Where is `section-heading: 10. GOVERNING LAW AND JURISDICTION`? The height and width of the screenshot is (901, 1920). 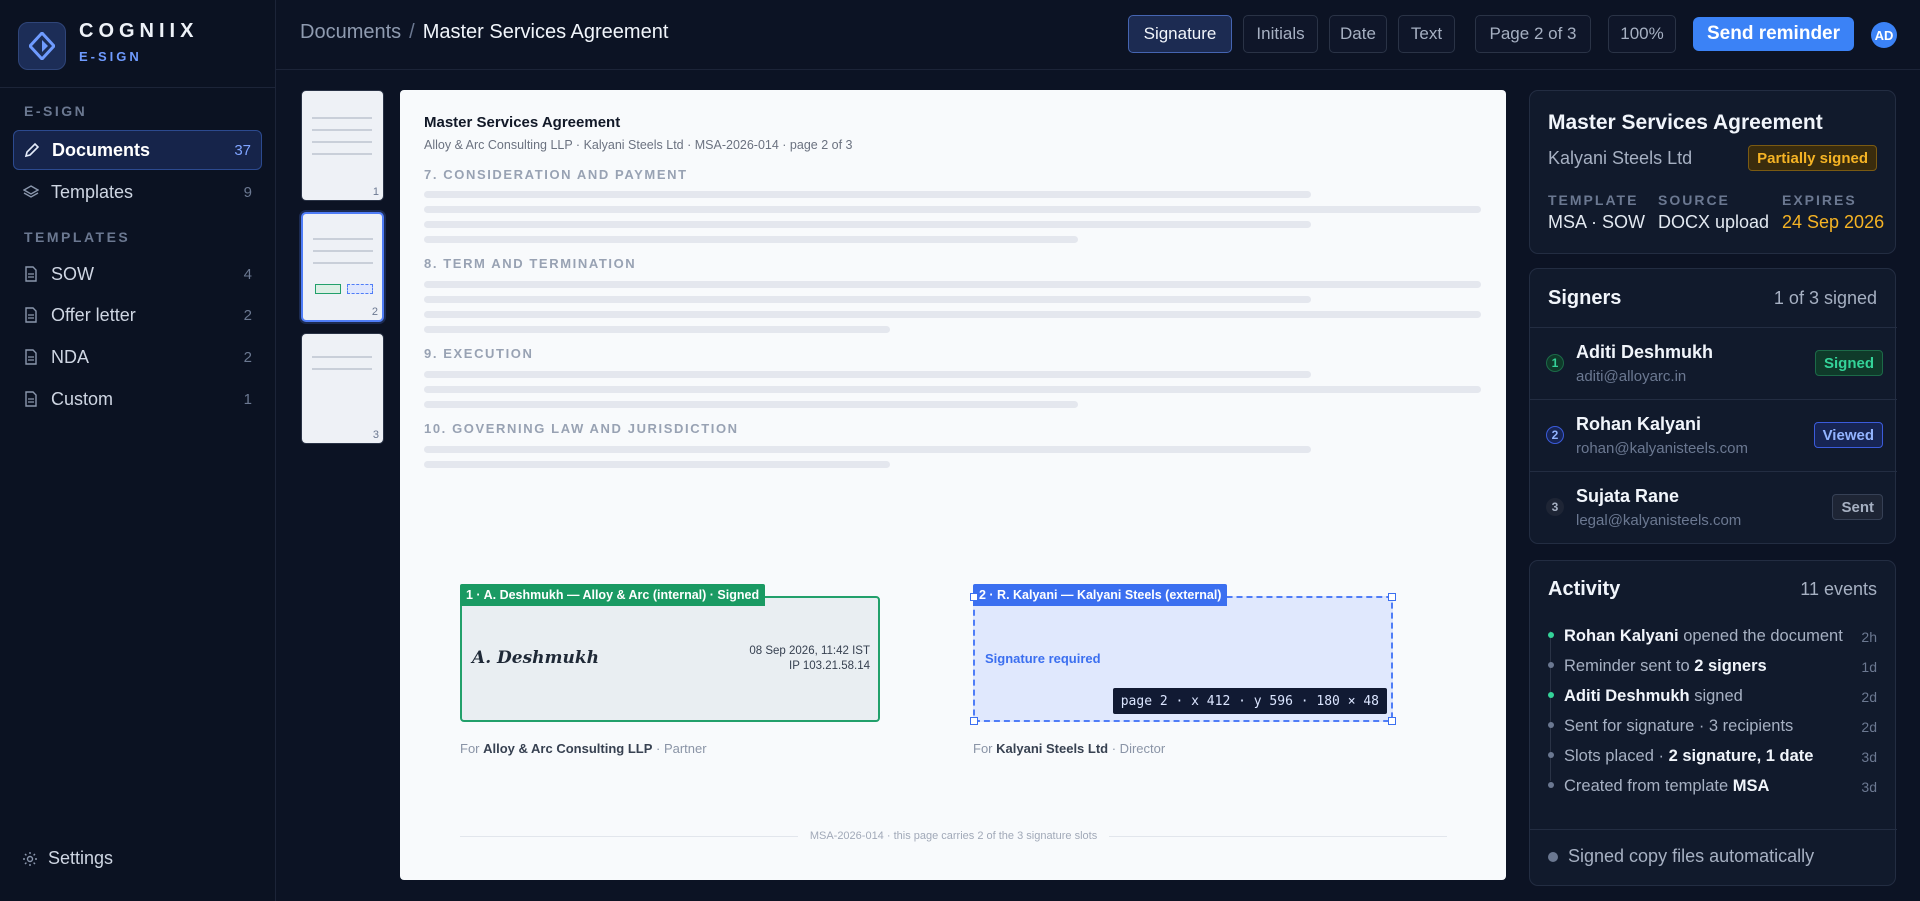
section-heading: 10. GOVERNING LAW AND JURISDICTION is located at coordinates (581, 428).